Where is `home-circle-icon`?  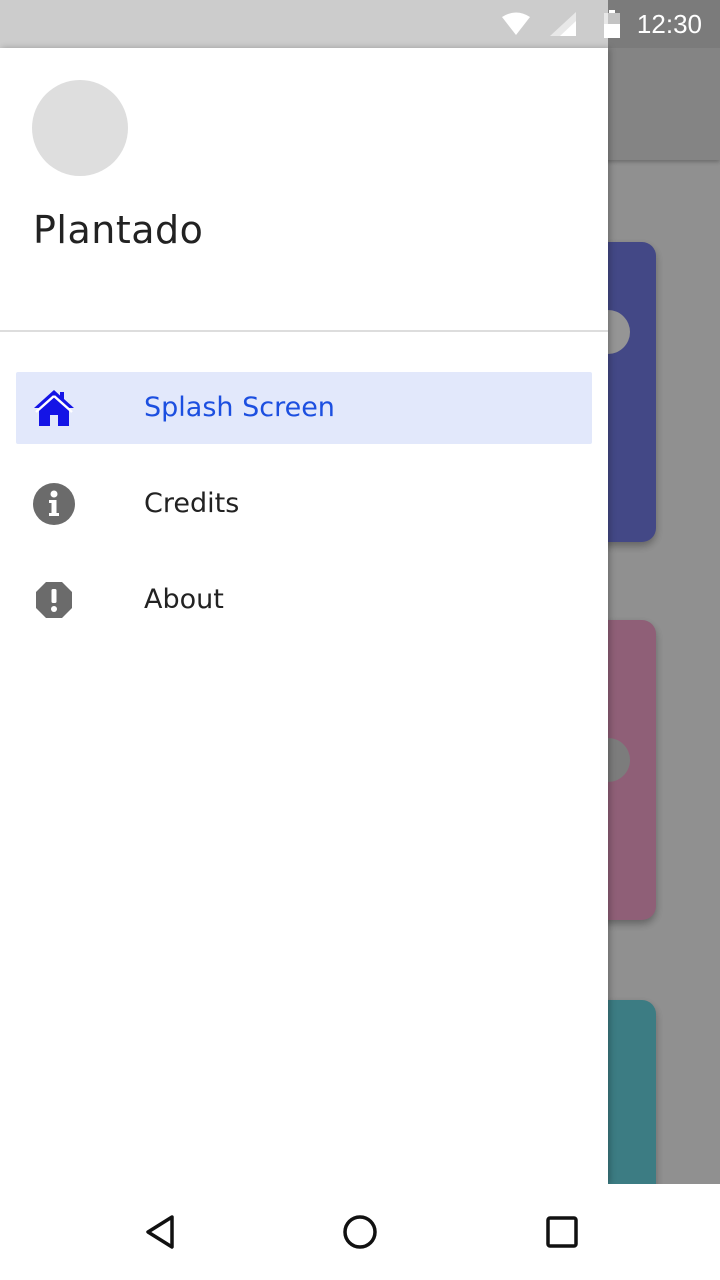
home-circle-icon is located at coordinates (360, 1232).